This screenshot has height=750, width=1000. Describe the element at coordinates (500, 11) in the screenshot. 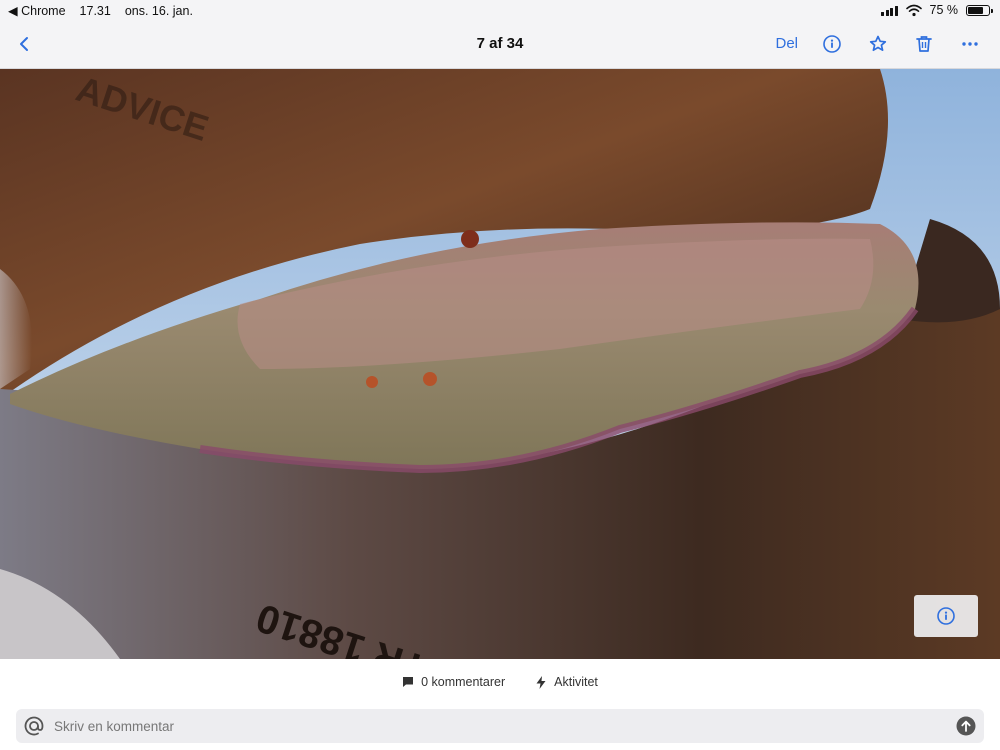

I see `status-bar: ◀ Chrome 17.31 ons. 16. jan. 75 %` at that location.